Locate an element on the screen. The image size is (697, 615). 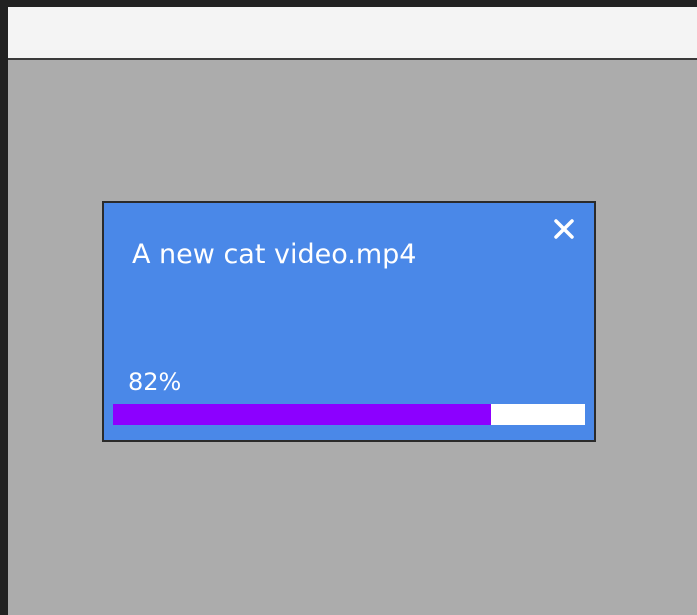
close-button is located at coordinates (564, 229).